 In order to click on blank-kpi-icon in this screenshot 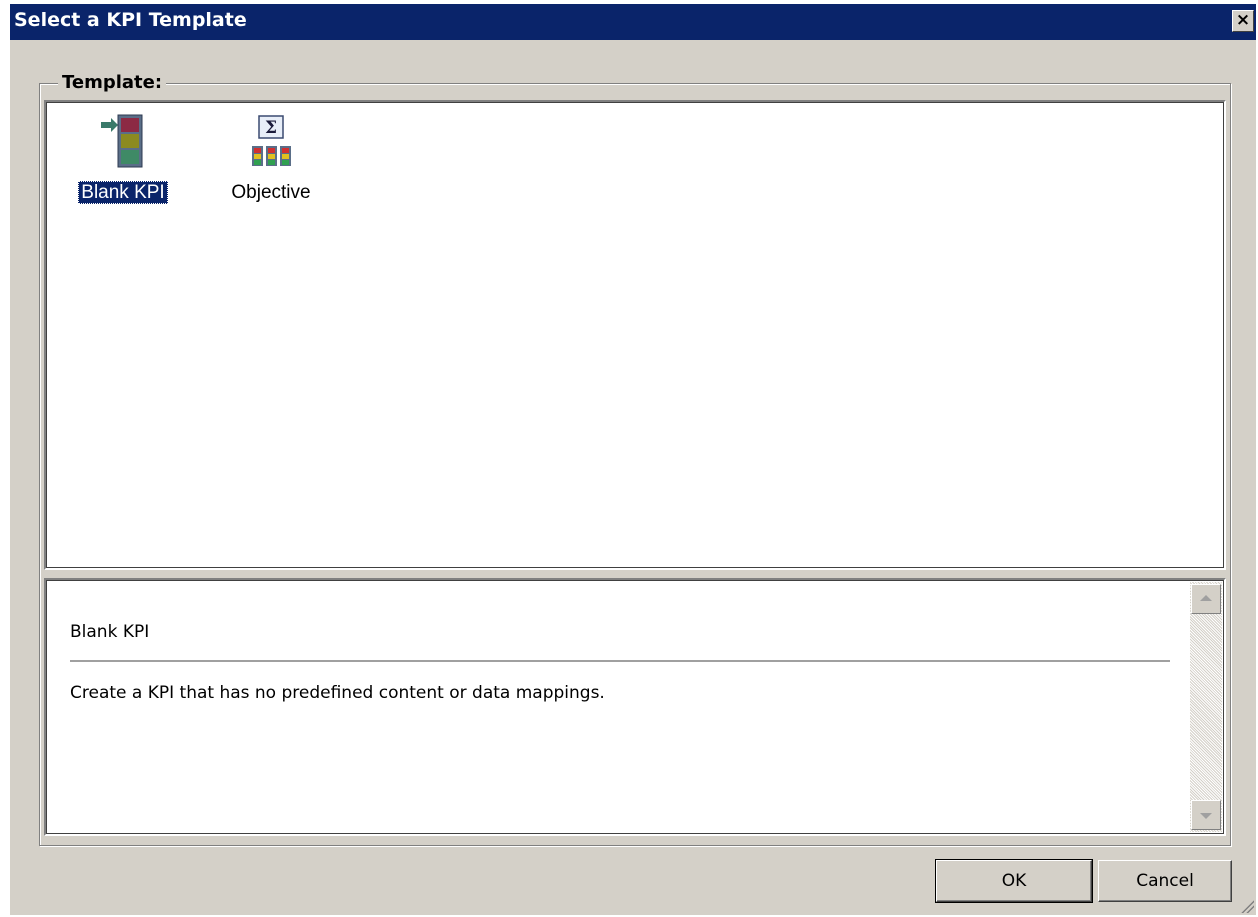, I will do `click(123, 142)`.